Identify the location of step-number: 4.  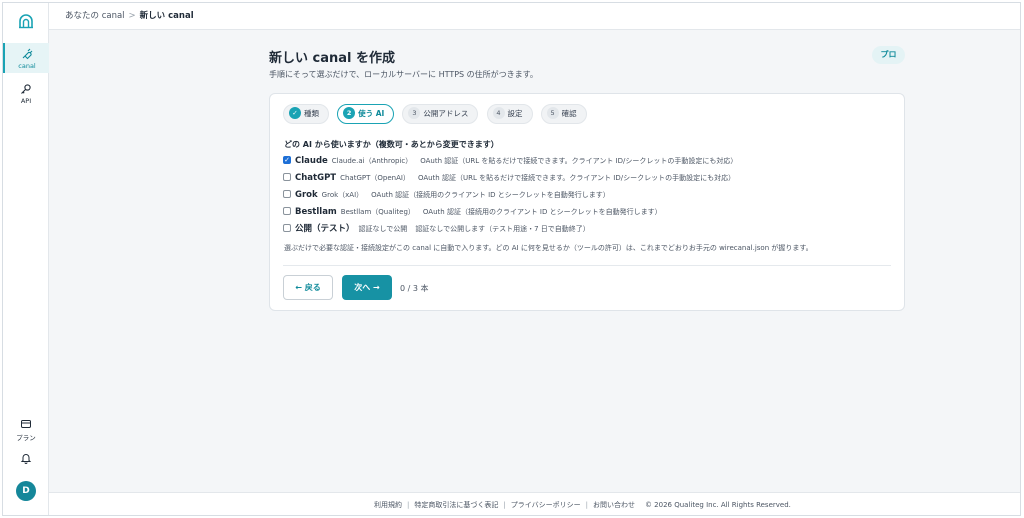
(498, 113).